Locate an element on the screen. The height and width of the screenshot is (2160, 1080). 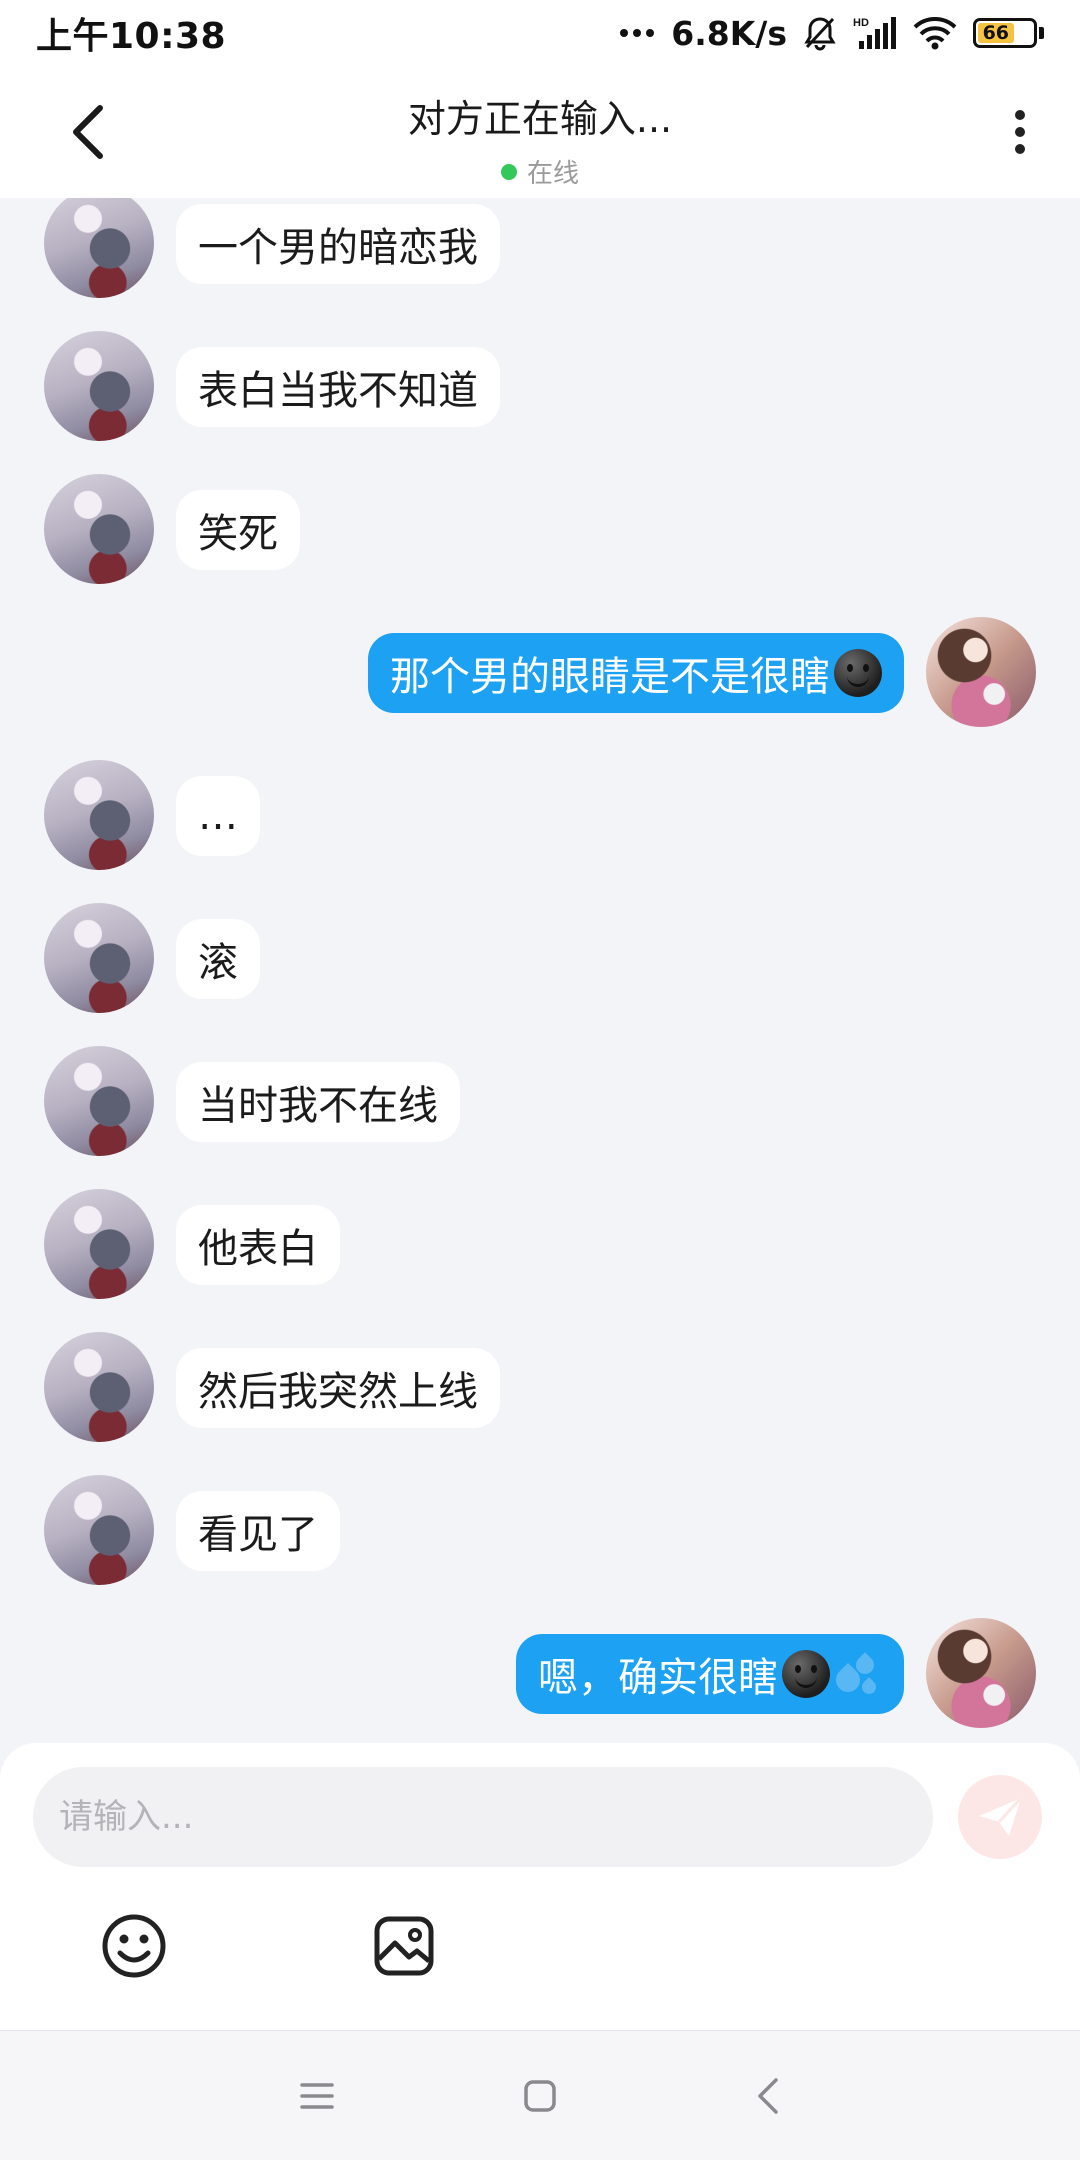
header-title-area: 对方正在输入... 在线 is located at coordinates (540, 139).